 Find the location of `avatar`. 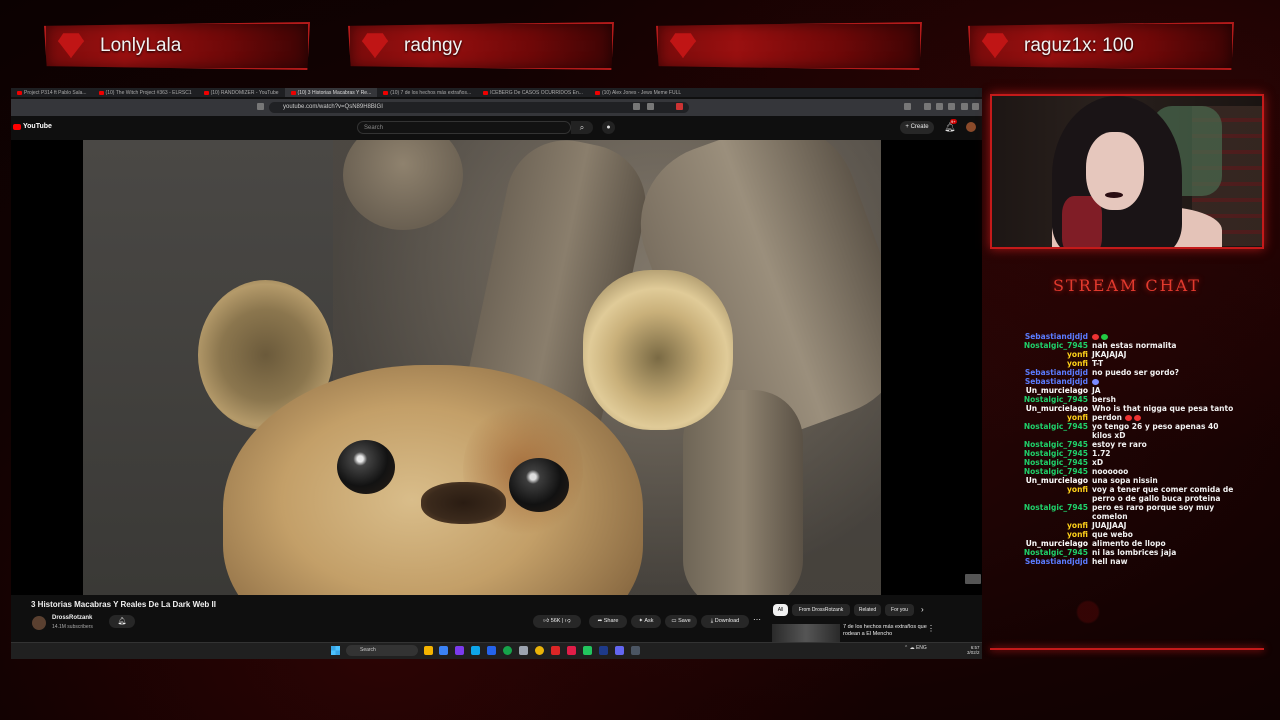

avatar is located at coordinates (971, 127).